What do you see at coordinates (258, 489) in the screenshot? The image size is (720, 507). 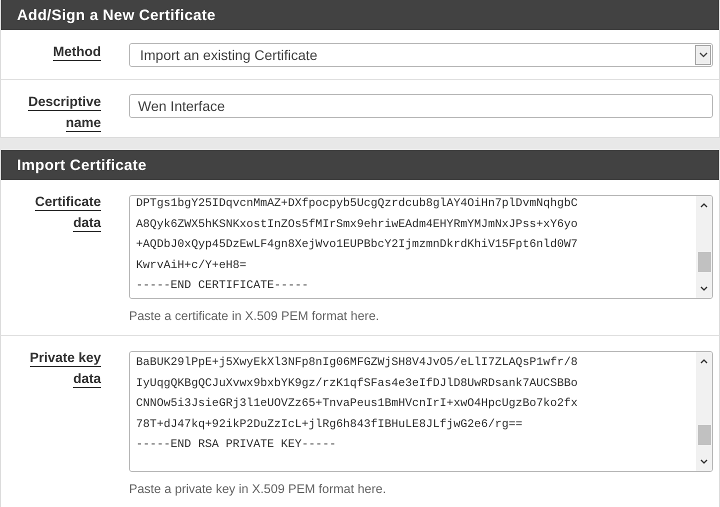 I see `help-text: Paste a private key in X.509 PEM format here.` at bounding box center [258, 489].